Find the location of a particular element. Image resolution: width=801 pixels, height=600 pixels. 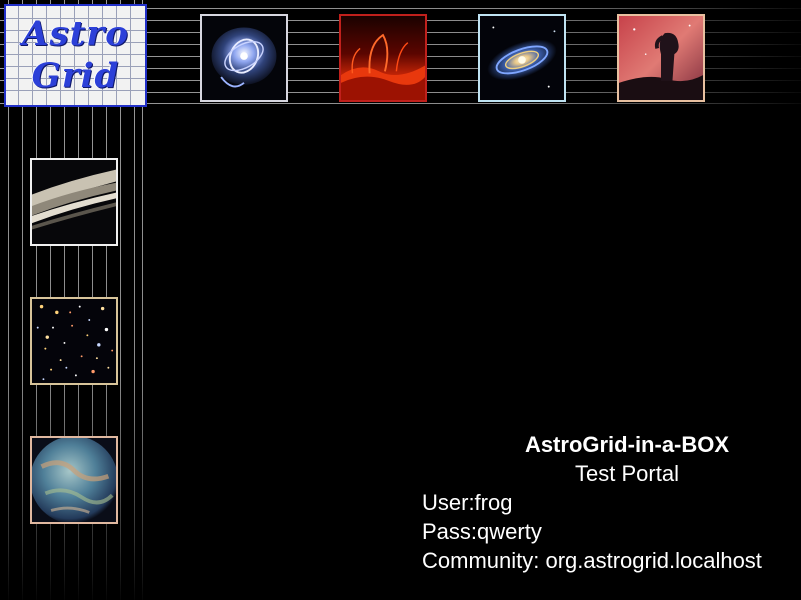

thumb-cats-eye-nebula is located at coordinates (244, 58).